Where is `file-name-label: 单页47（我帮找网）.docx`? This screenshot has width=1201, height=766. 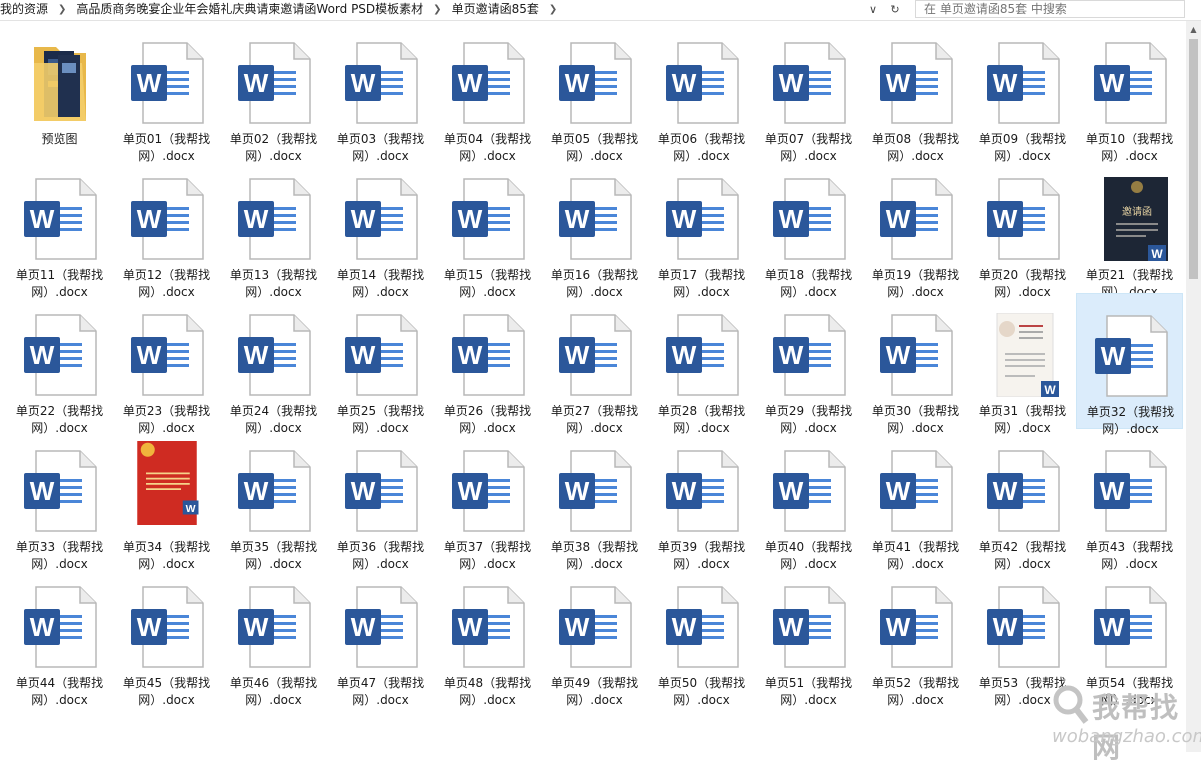 file-name-label: 单页47（我帮找网）.docx is located at coordinates (380, 691).